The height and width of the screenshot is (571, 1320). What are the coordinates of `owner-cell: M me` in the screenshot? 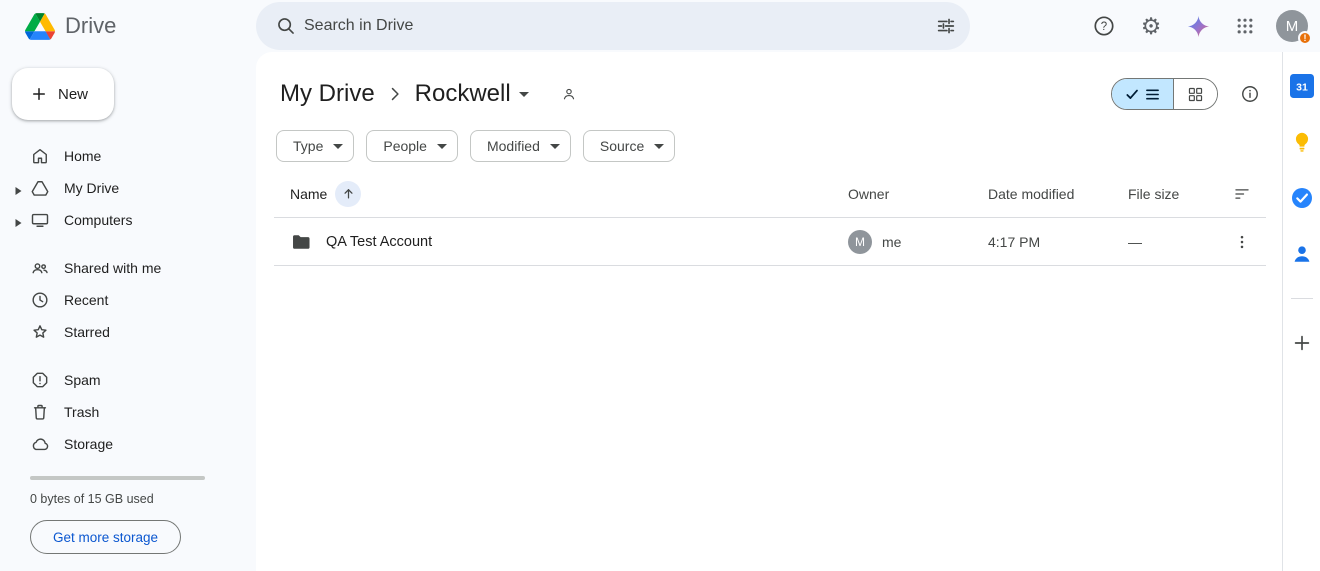 It's located at (918, 241).